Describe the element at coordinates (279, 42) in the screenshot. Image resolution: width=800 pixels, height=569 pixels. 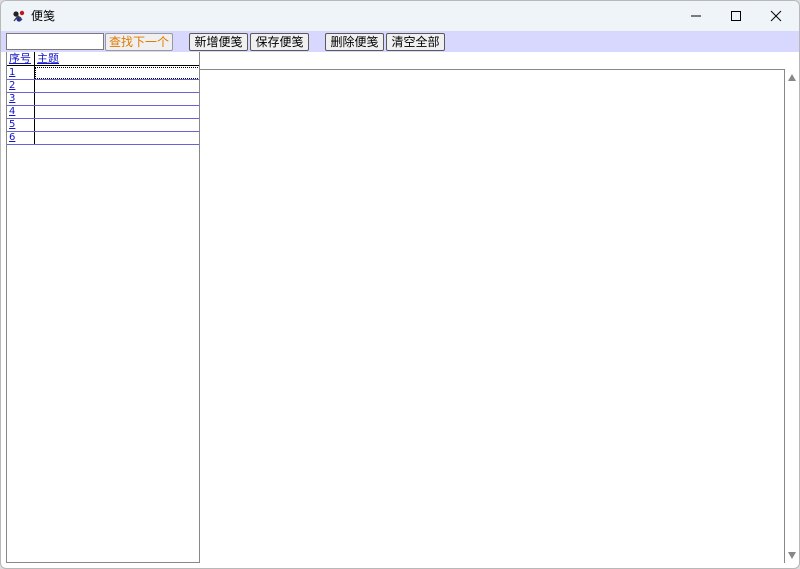
I see `save-note-button: 保存便笺` at that location.